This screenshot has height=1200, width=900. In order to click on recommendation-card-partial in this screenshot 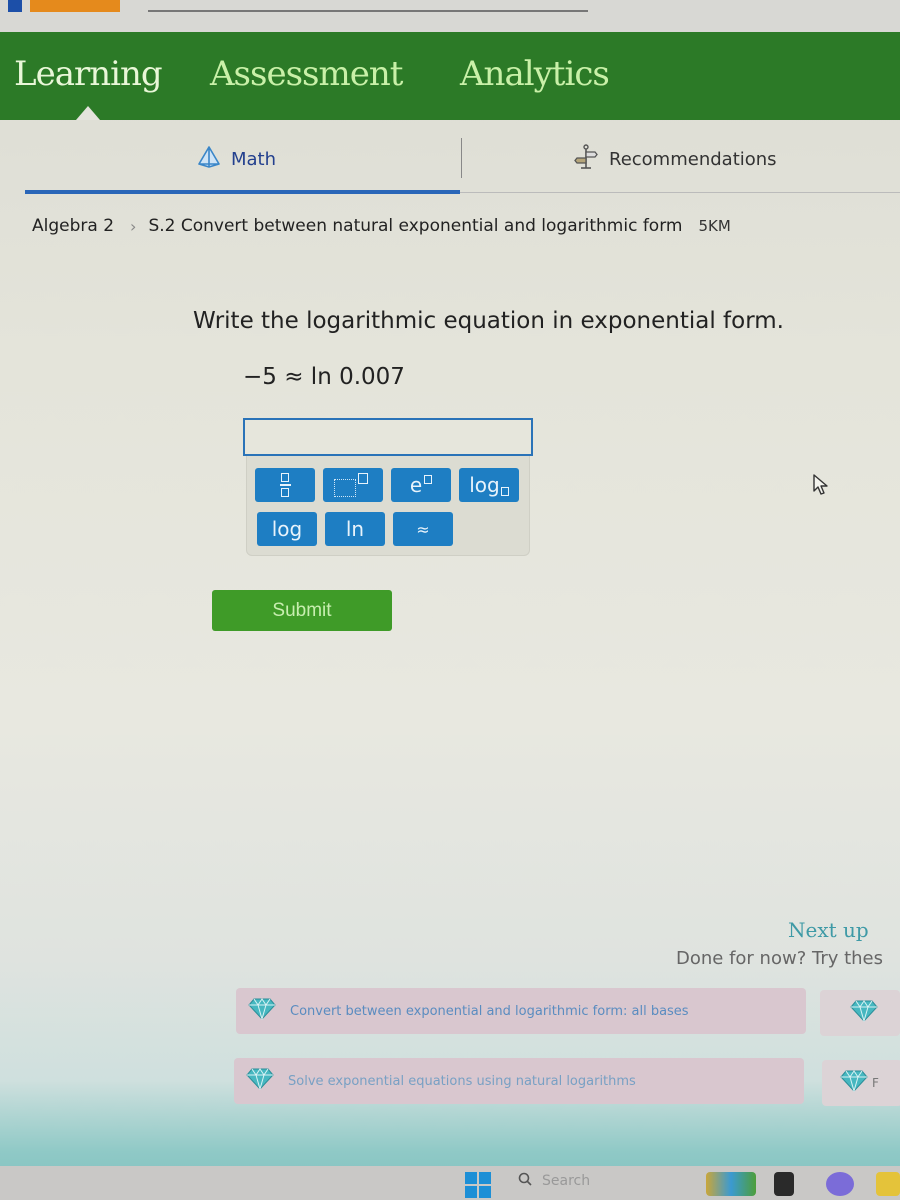, I will do `click(860, 1013)`.